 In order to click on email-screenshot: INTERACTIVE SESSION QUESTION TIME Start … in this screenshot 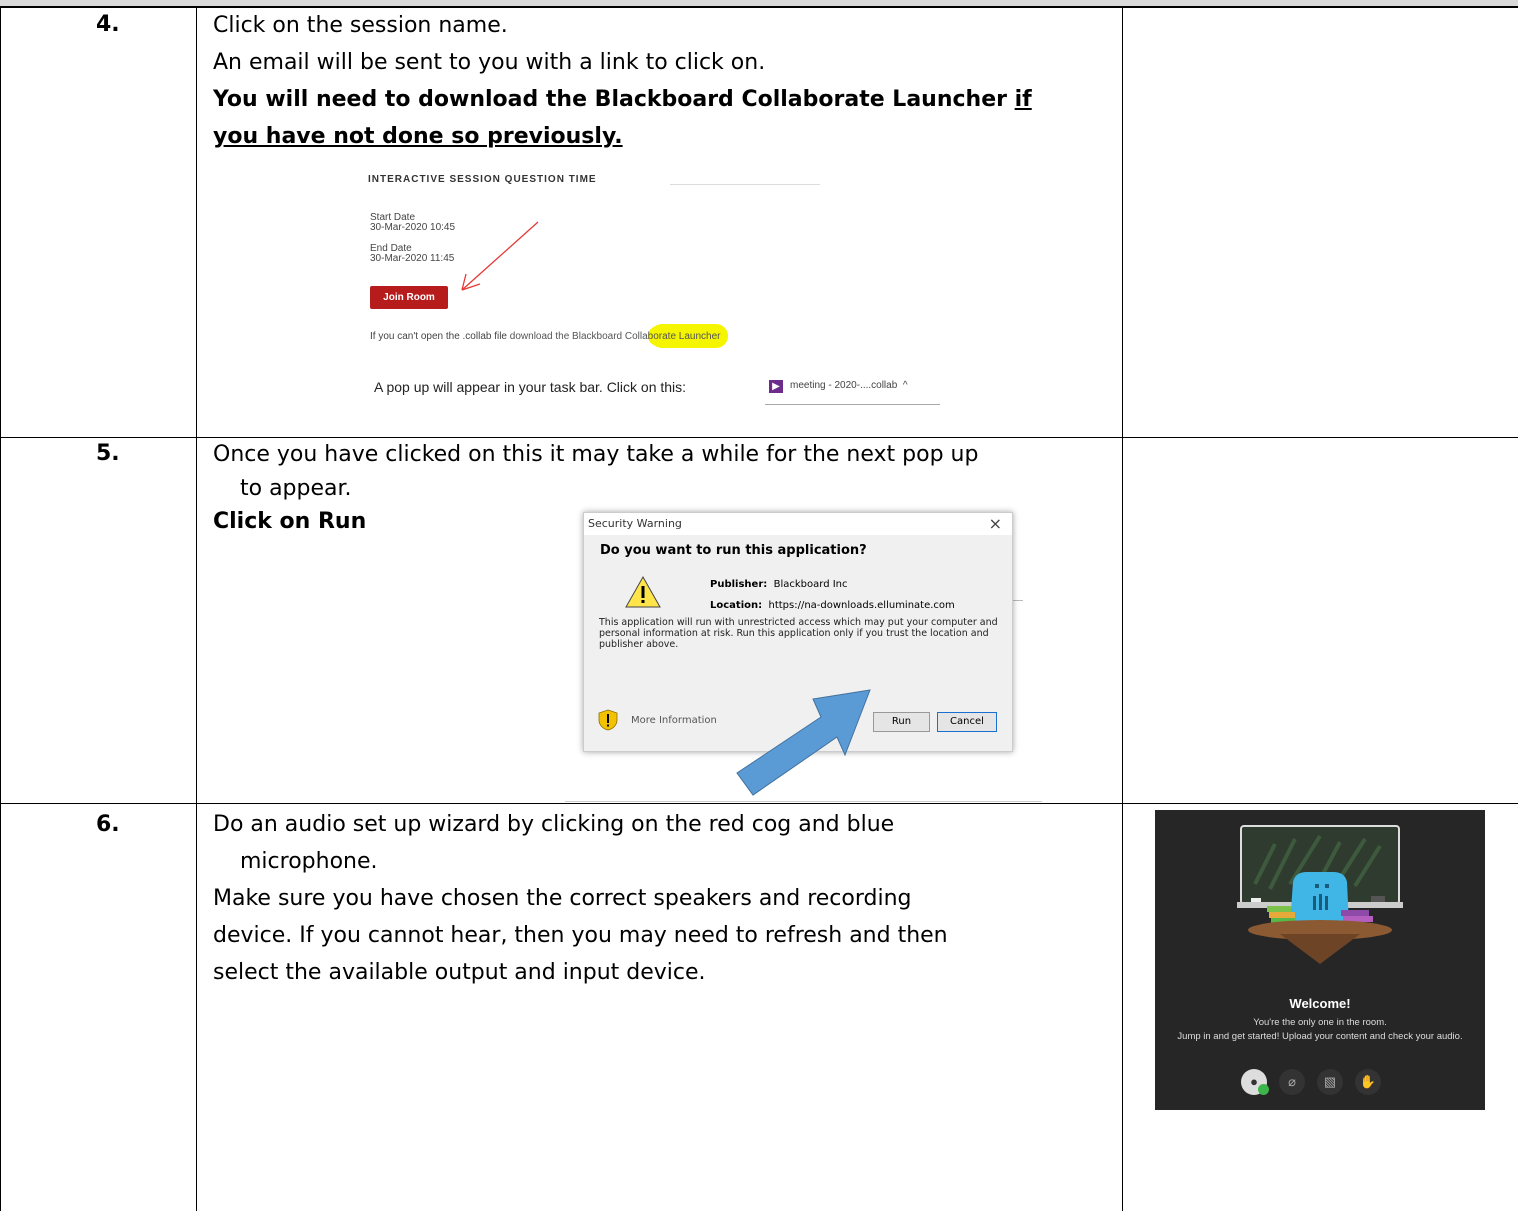, I will do `click(645, 288)`.